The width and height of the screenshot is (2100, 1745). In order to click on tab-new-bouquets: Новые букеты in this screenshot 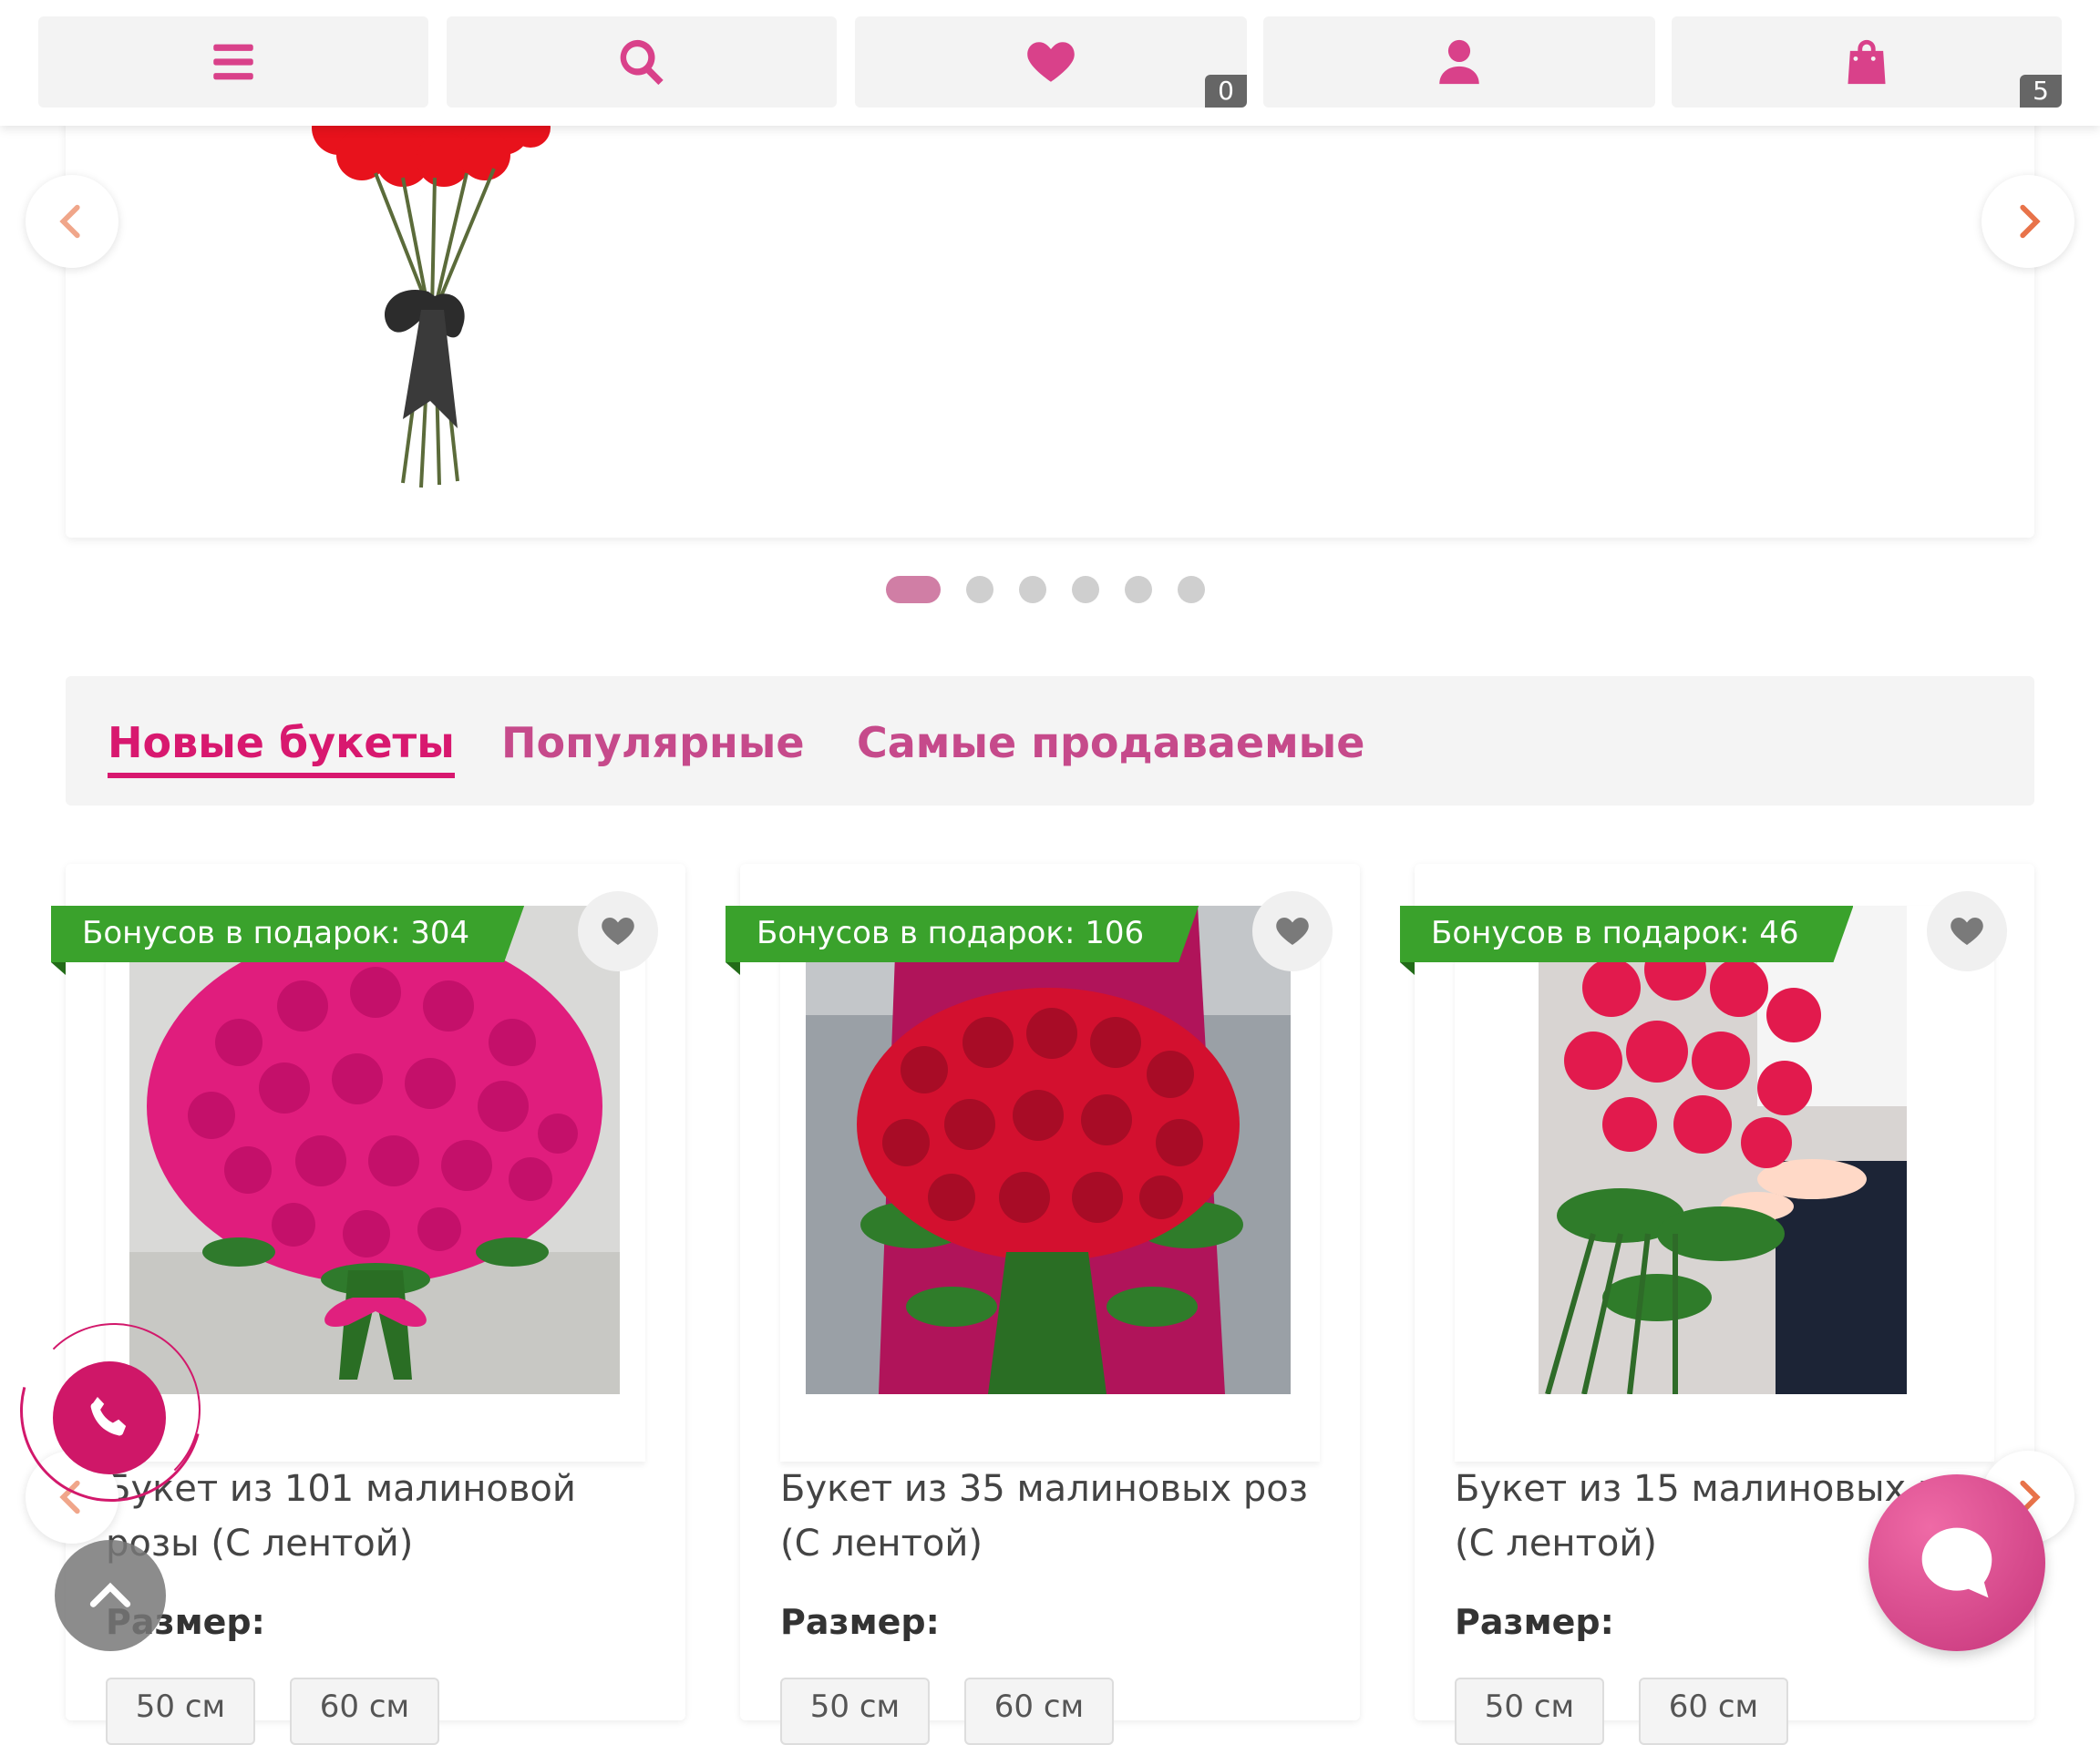, I will do `click(281, 748)`.